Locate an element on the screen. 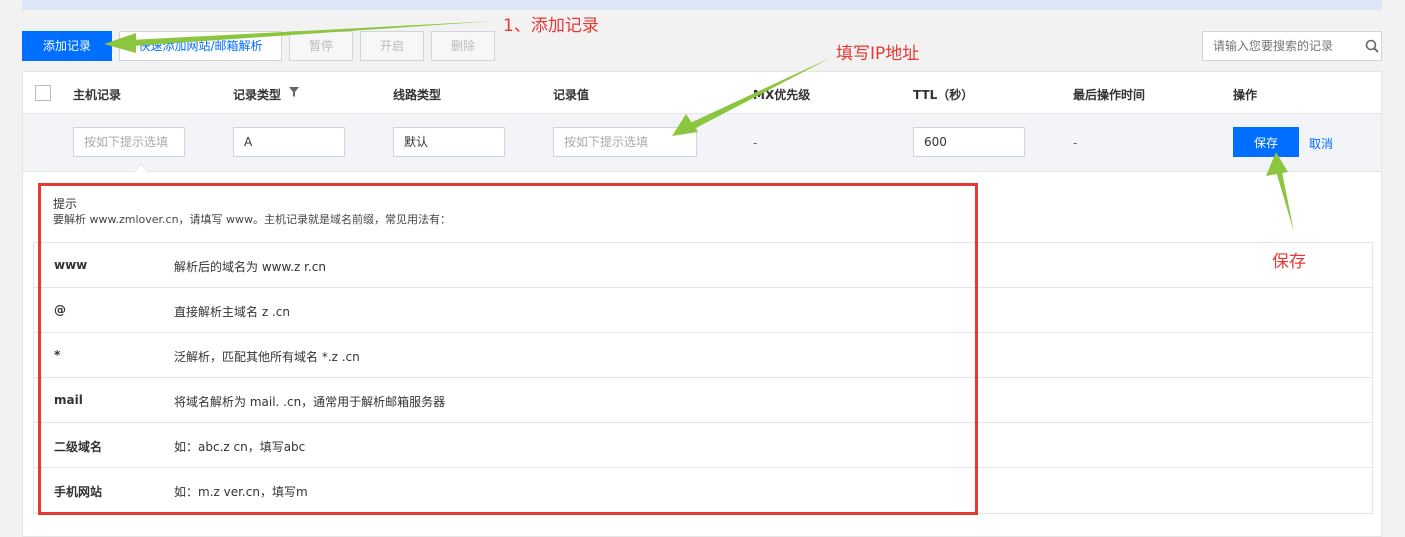  tip-row-subdomain: 二级域名 如：abc.z cn，填写abc is located at coordinates (703, 445).